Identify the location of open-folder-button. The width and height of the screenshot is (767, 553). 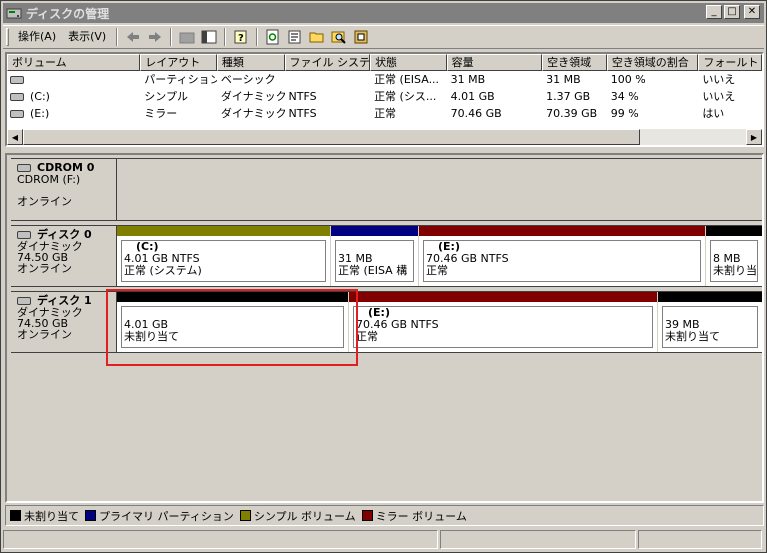
(317, 37).